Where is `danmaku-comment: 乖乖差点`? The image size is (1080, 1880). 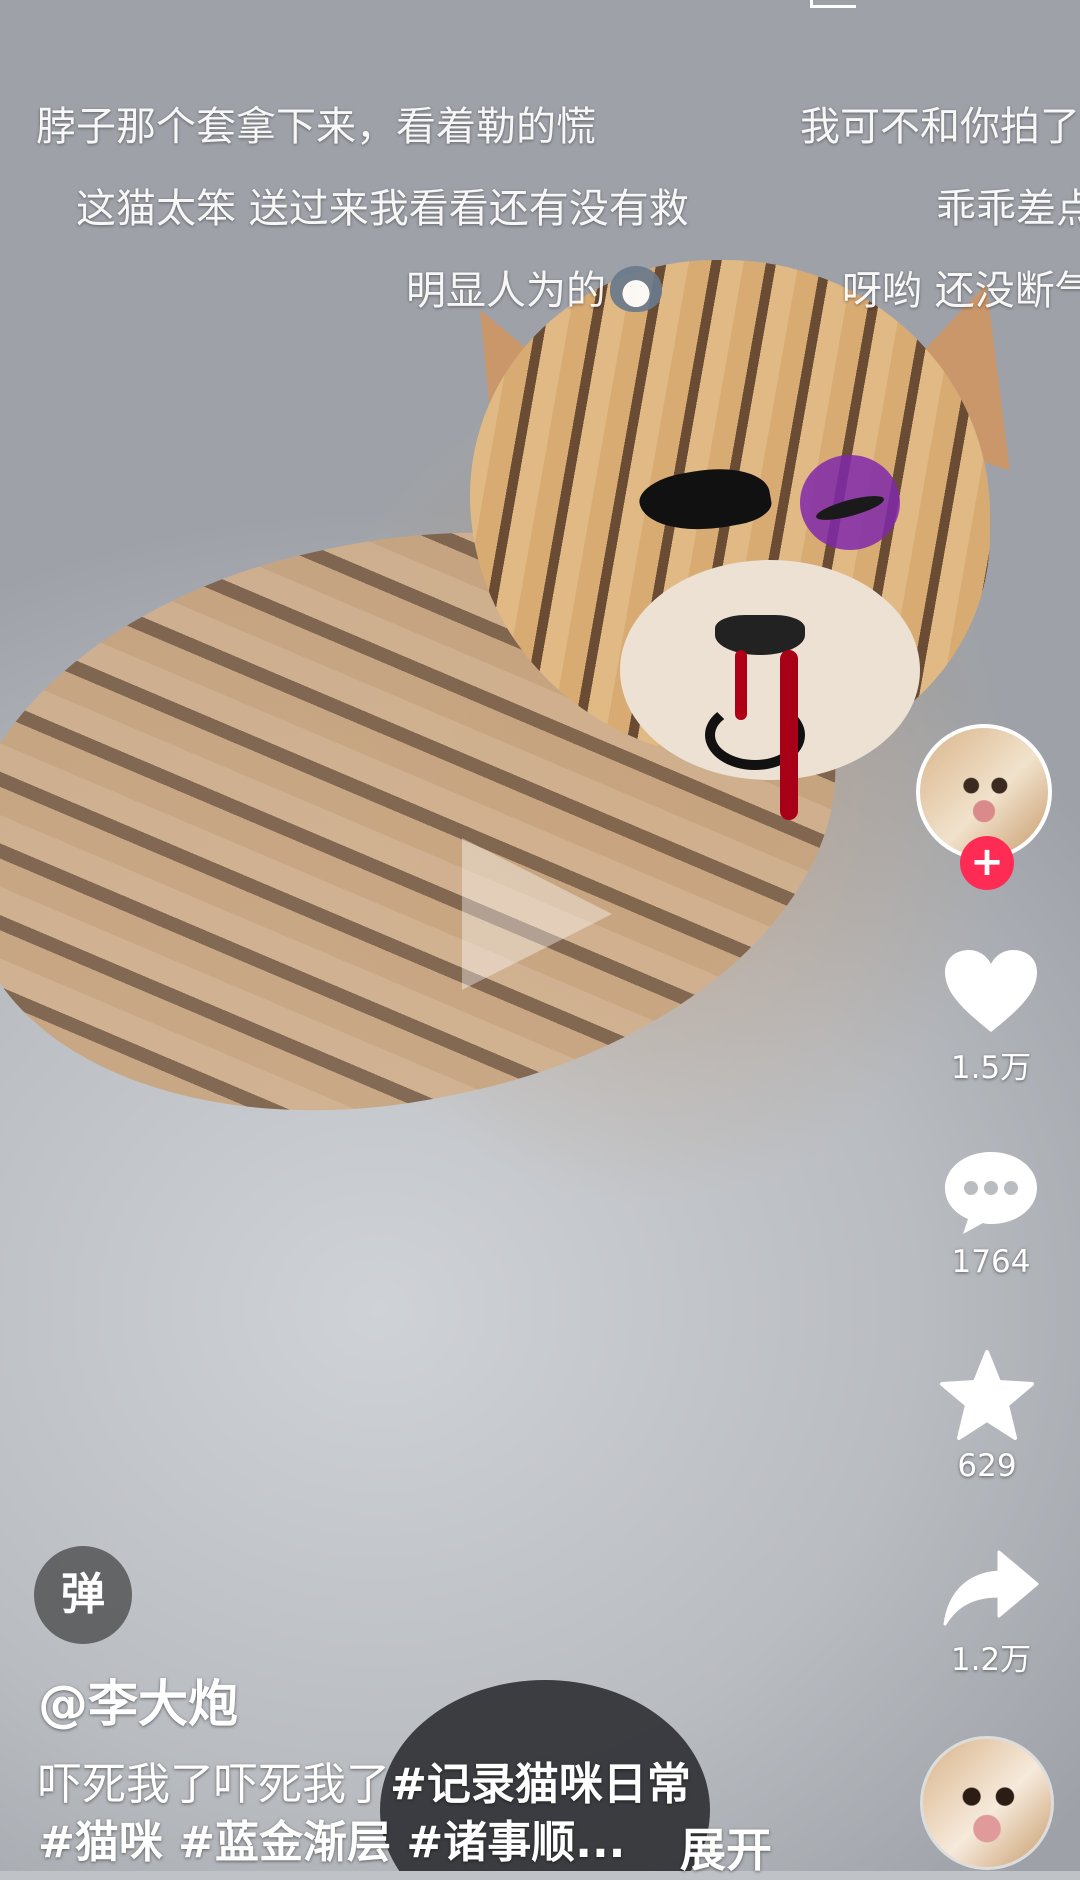
danmaku-comment: 乖乖差点 is located at coordinates (1008, 209).